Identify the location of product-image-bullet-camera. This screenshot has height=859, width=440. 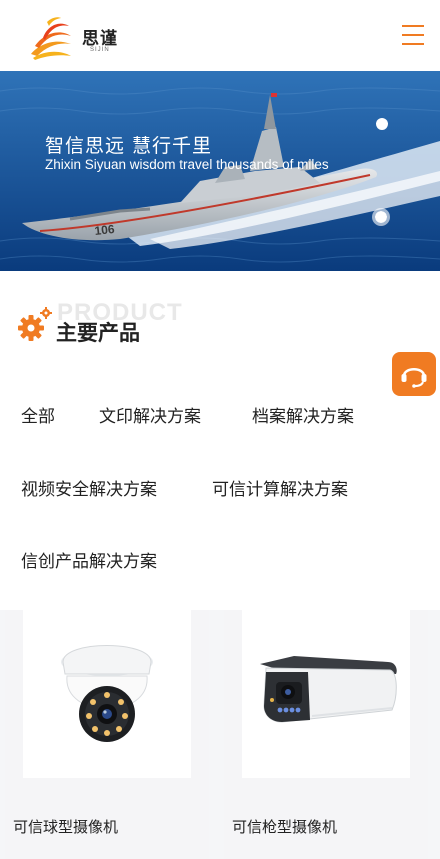
(326, 694).